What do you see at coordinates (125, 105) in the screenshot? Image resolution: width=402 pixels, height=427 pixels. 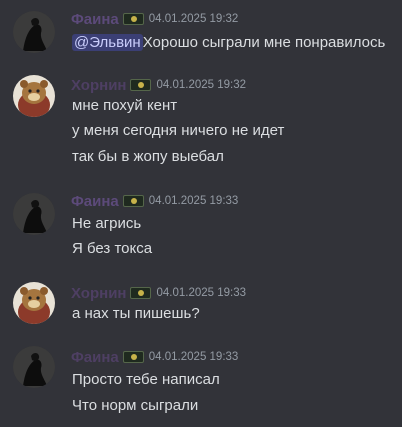 I see `message-text: мне похуй кент` at bounding box center [125, 105].